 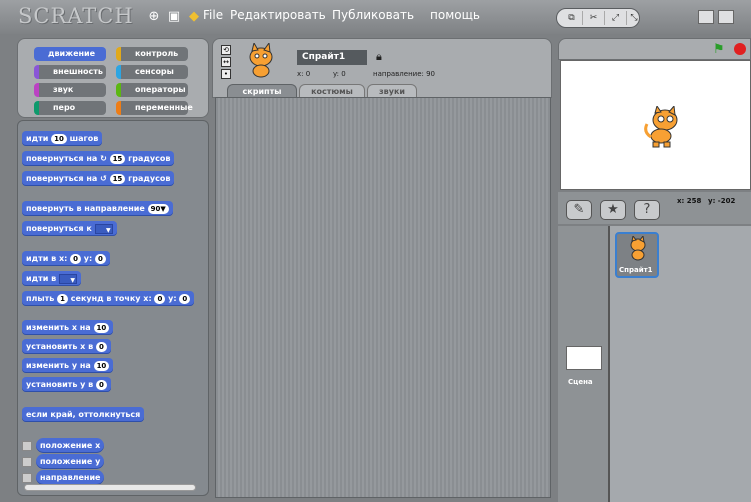 What do you see at coordinates (392, 91) in the screenshot?
I see `tab-sounds: звуки` at bounding box center [392, 91].